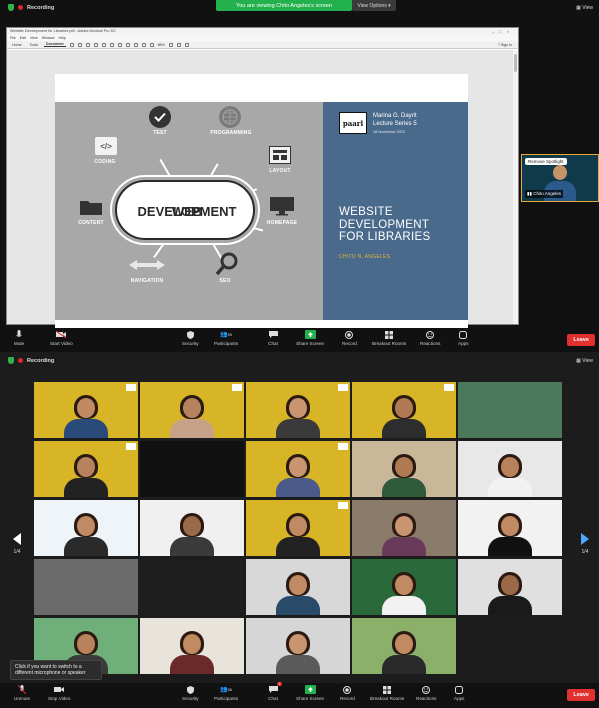  Describe the element at coordinates (151, 44) in the screenshot. I see `zoom-in-icon` at that location.